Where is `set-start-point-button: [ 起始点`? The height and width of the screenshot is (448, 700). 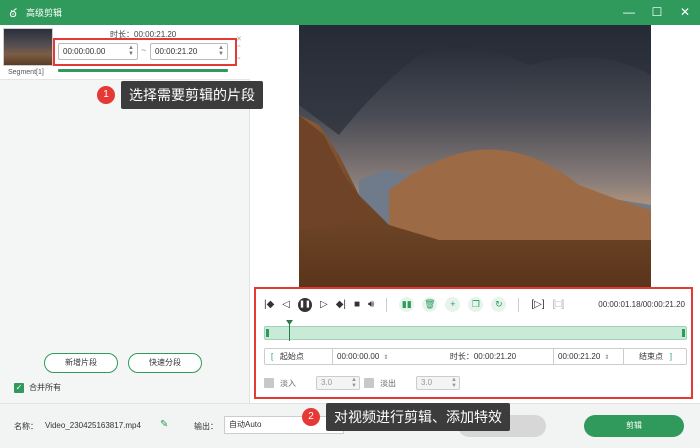 set-start-point-button: [ 起始点 is located at coordinates (299, 356).